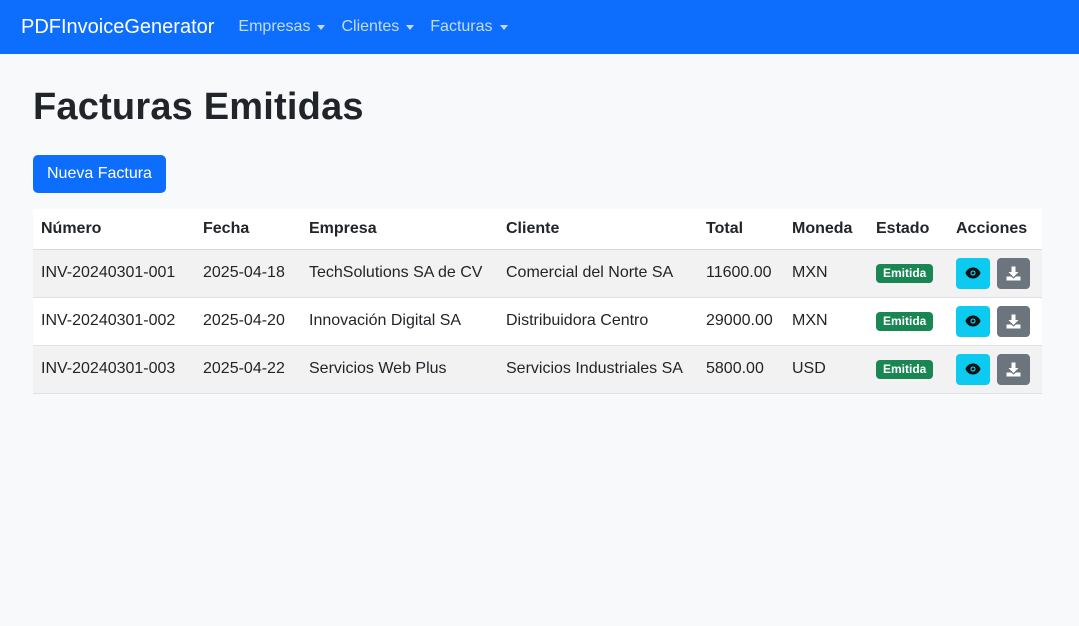 The image size is (1079, 626). What do you see at coordinates (741, 273) in the screenshot?
I see `cell-total: 11600.00` at bounding box center [741, 273].